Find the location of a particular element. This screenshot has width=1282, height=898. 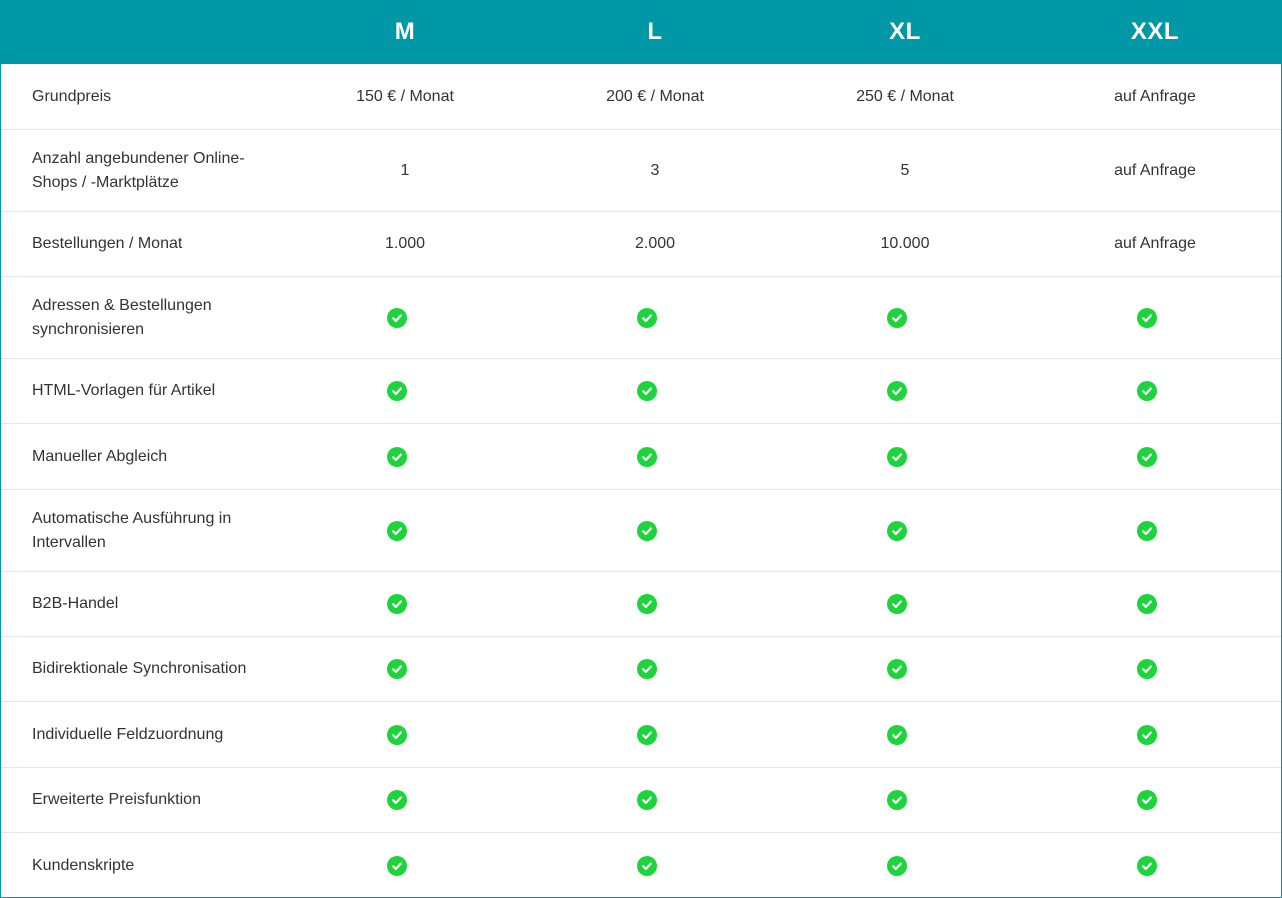

value-cell: 3 is located at coordinates (655, 170).